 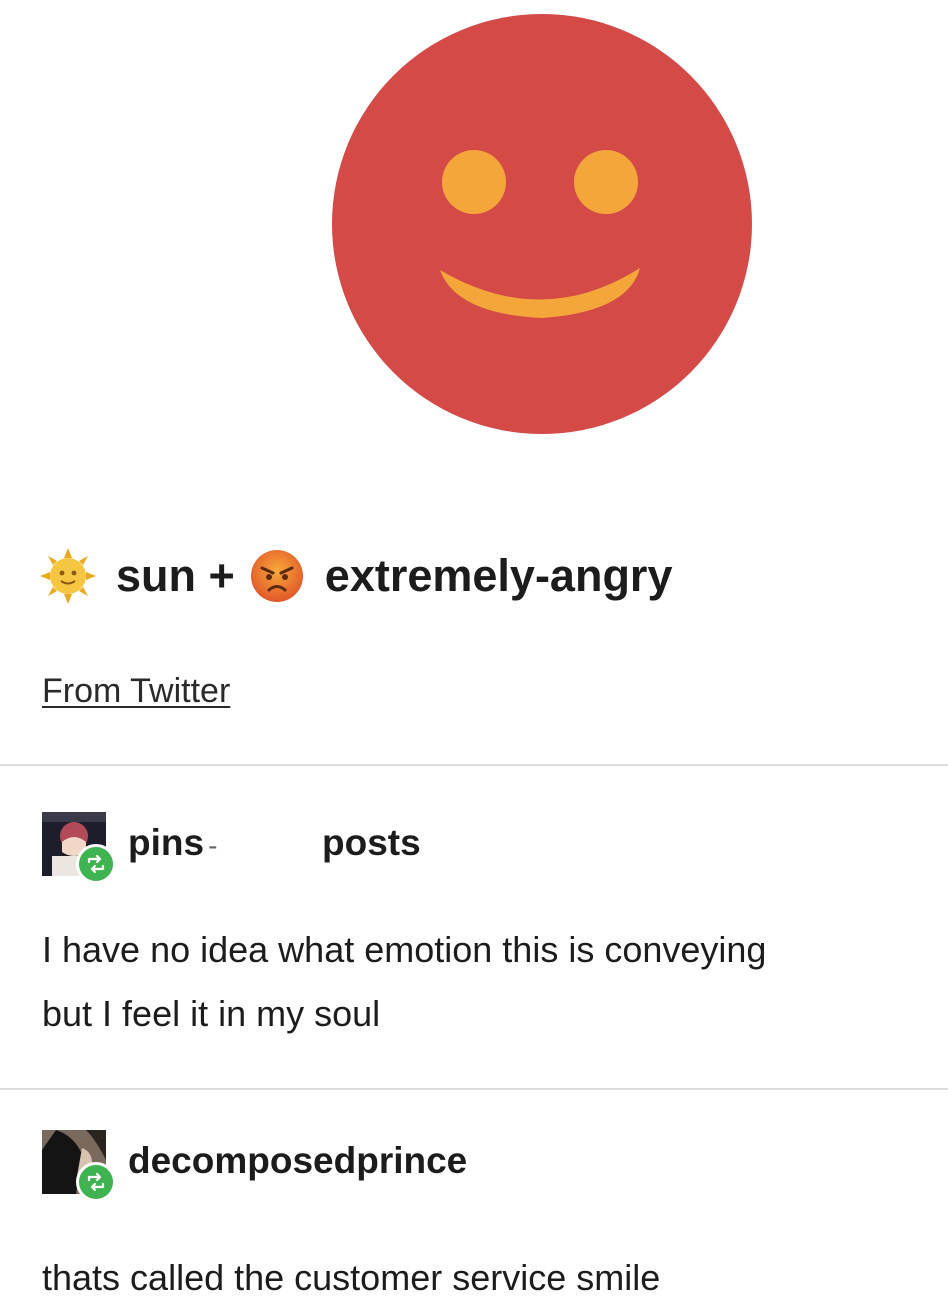 What do you see at coordinates (175, 575) in the screenshot?
I see `left-emoji-label: sun +` at bounding box center [175, 575].